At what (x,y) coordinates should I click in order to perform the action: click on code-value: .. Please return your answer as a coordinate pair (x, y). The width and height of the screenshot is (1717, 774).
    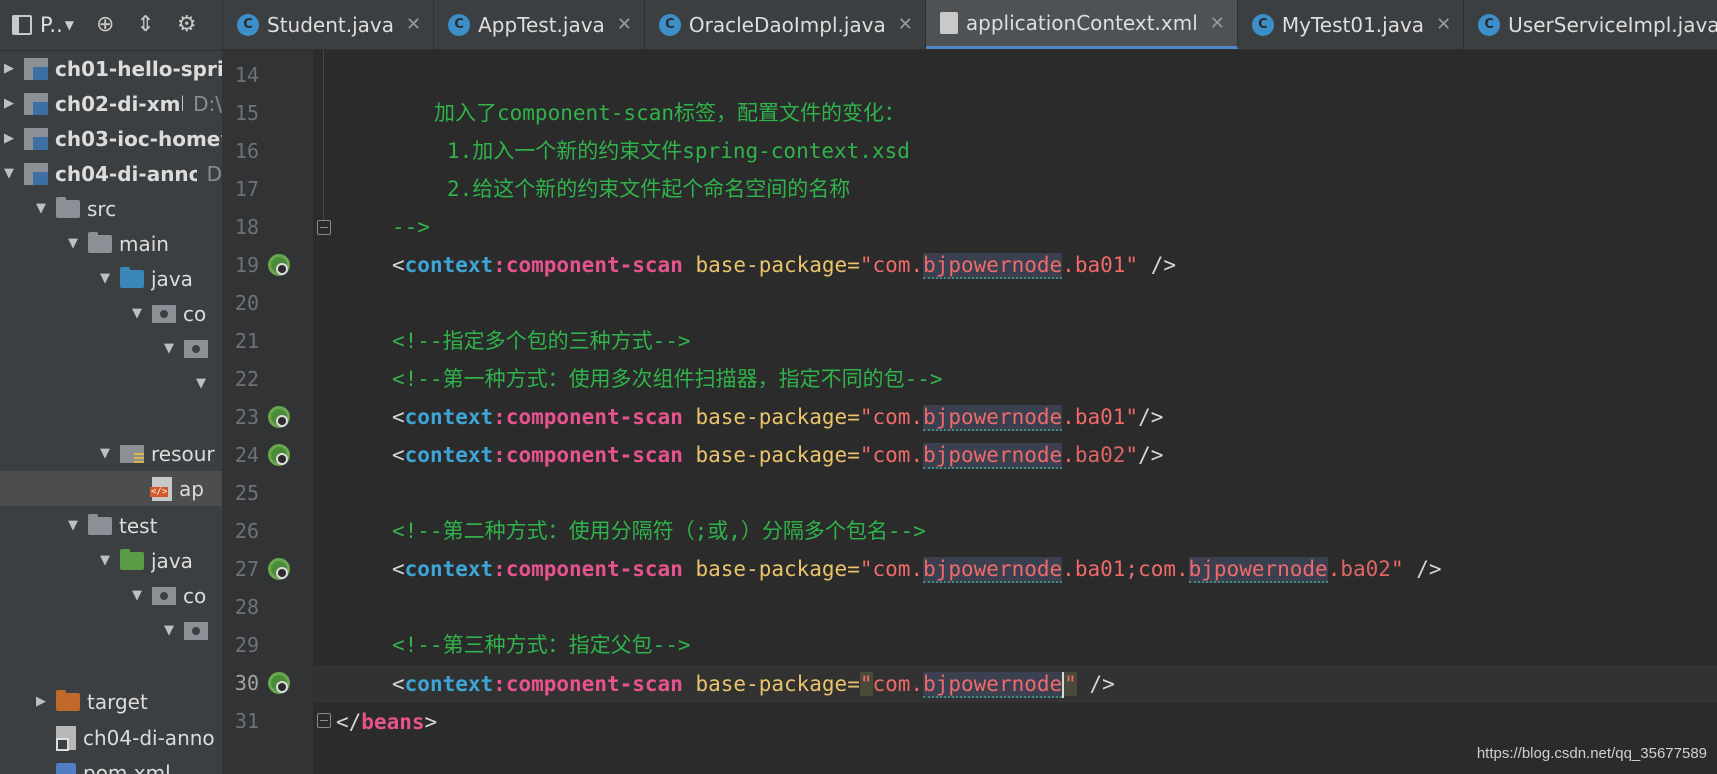
    Looking at the image, I should click on (1068, 265).